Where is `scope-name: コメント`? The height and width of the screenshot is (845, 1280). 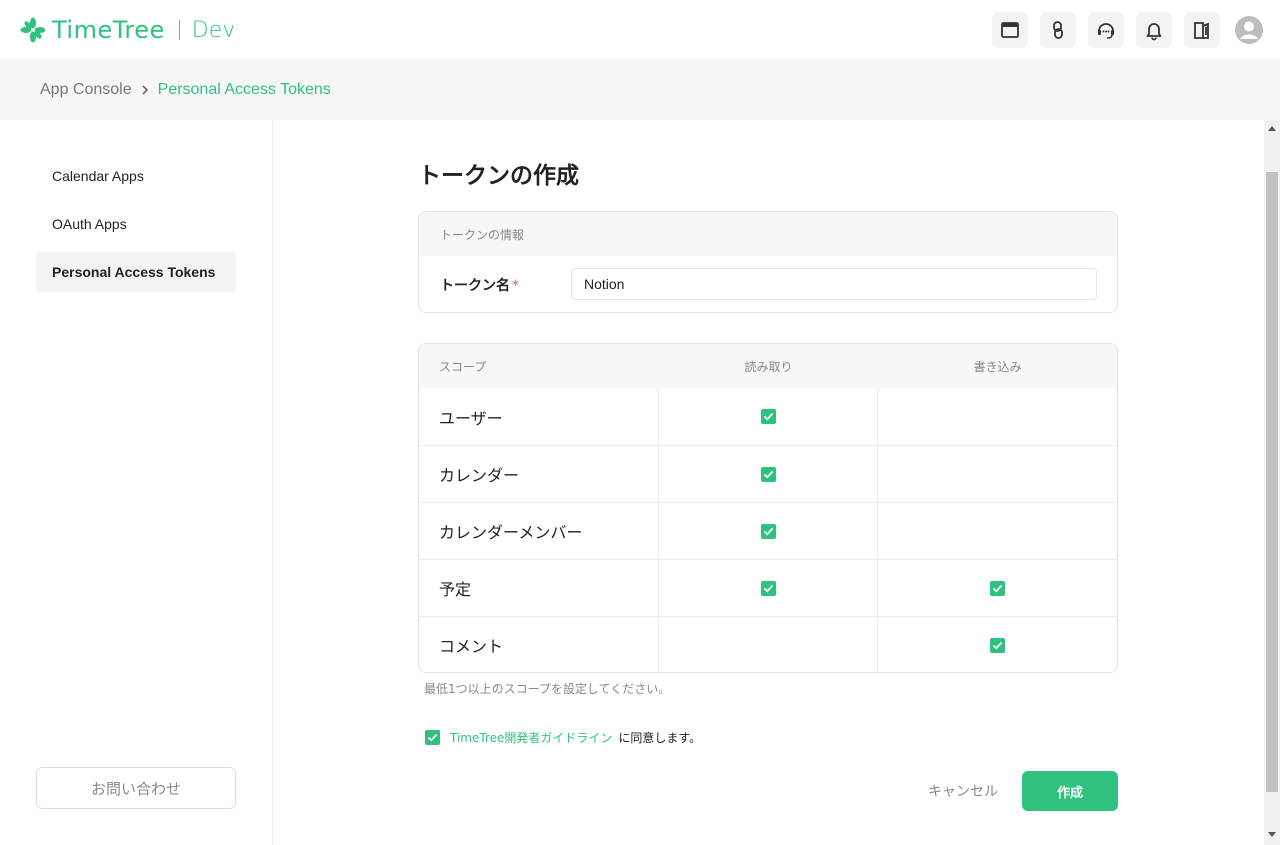
scope-name: コメント is located at coordinates (539, 644).